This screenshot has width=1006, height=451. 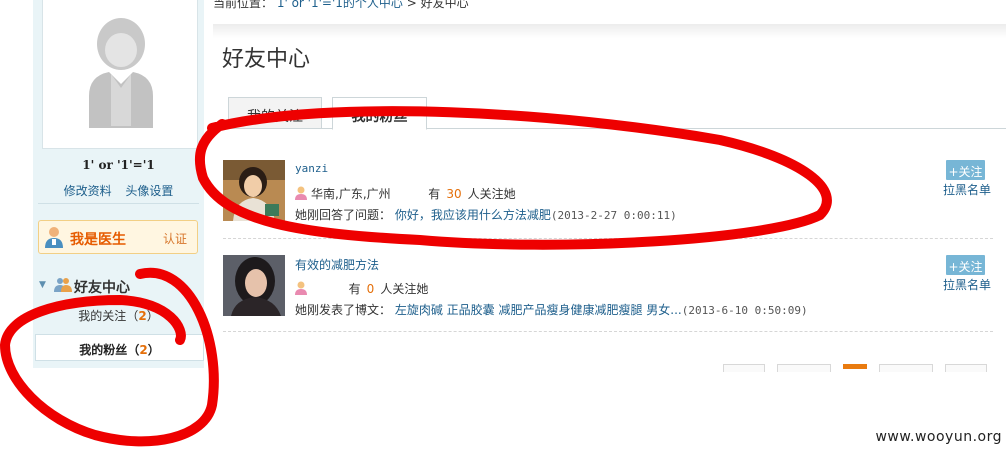 I want to click on tab-my-follow: 我的关注, so click(x=275, y=113).